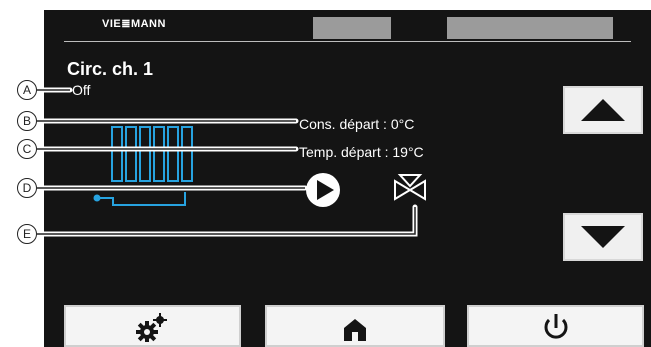 This screenshot has height=347, width=651. Describe the element at coordinates (27, 149) in the screenshot. I see `callout-c: C` at that location.